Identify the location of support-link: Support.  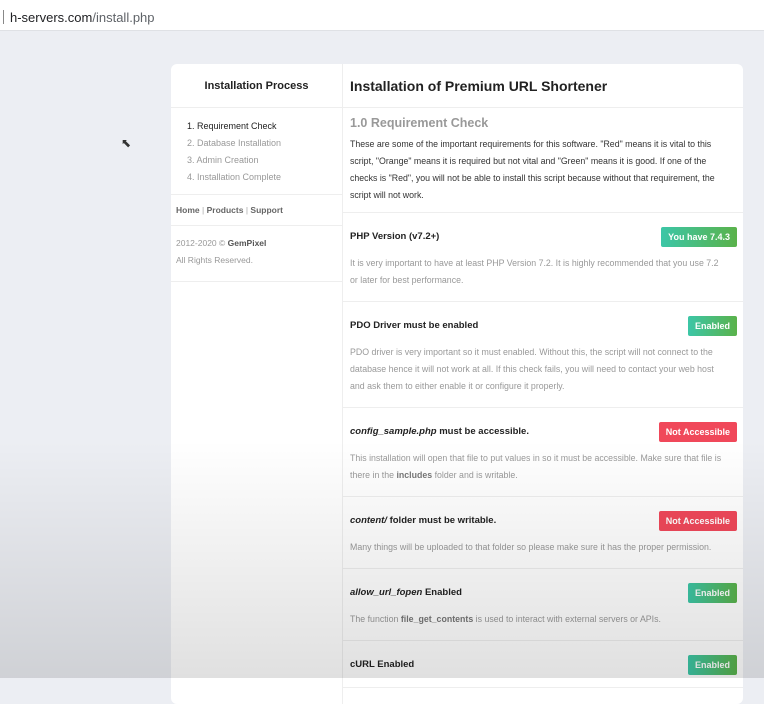
(266, 210).